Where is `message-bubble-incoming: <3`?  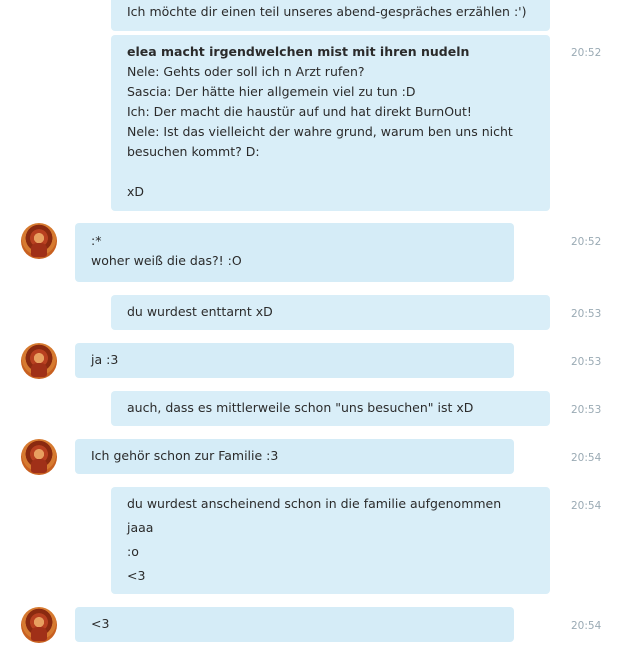 message-bubble-incoming: <3 is located at coordinates (294, 624).